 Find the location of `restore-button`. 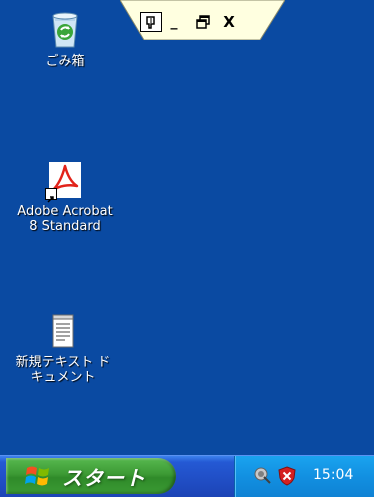

restore-button is located at coordinates (203, 22).